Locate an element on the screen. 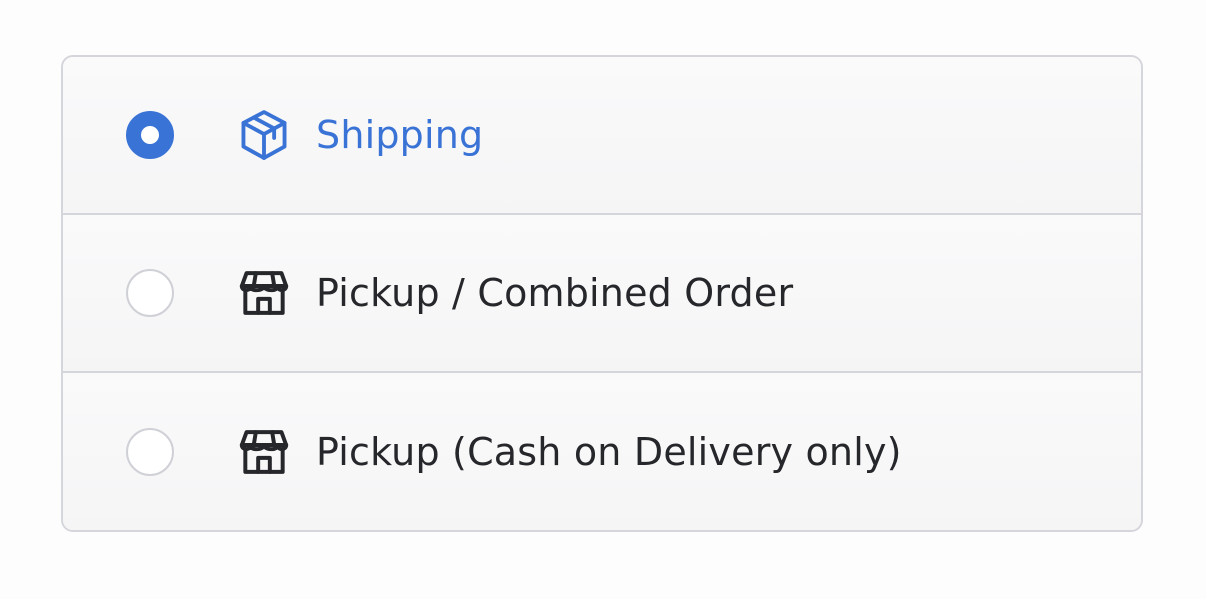  delivery-option-label: Pickup (Cash on Delivery only) is located at coordinates (609, 451).